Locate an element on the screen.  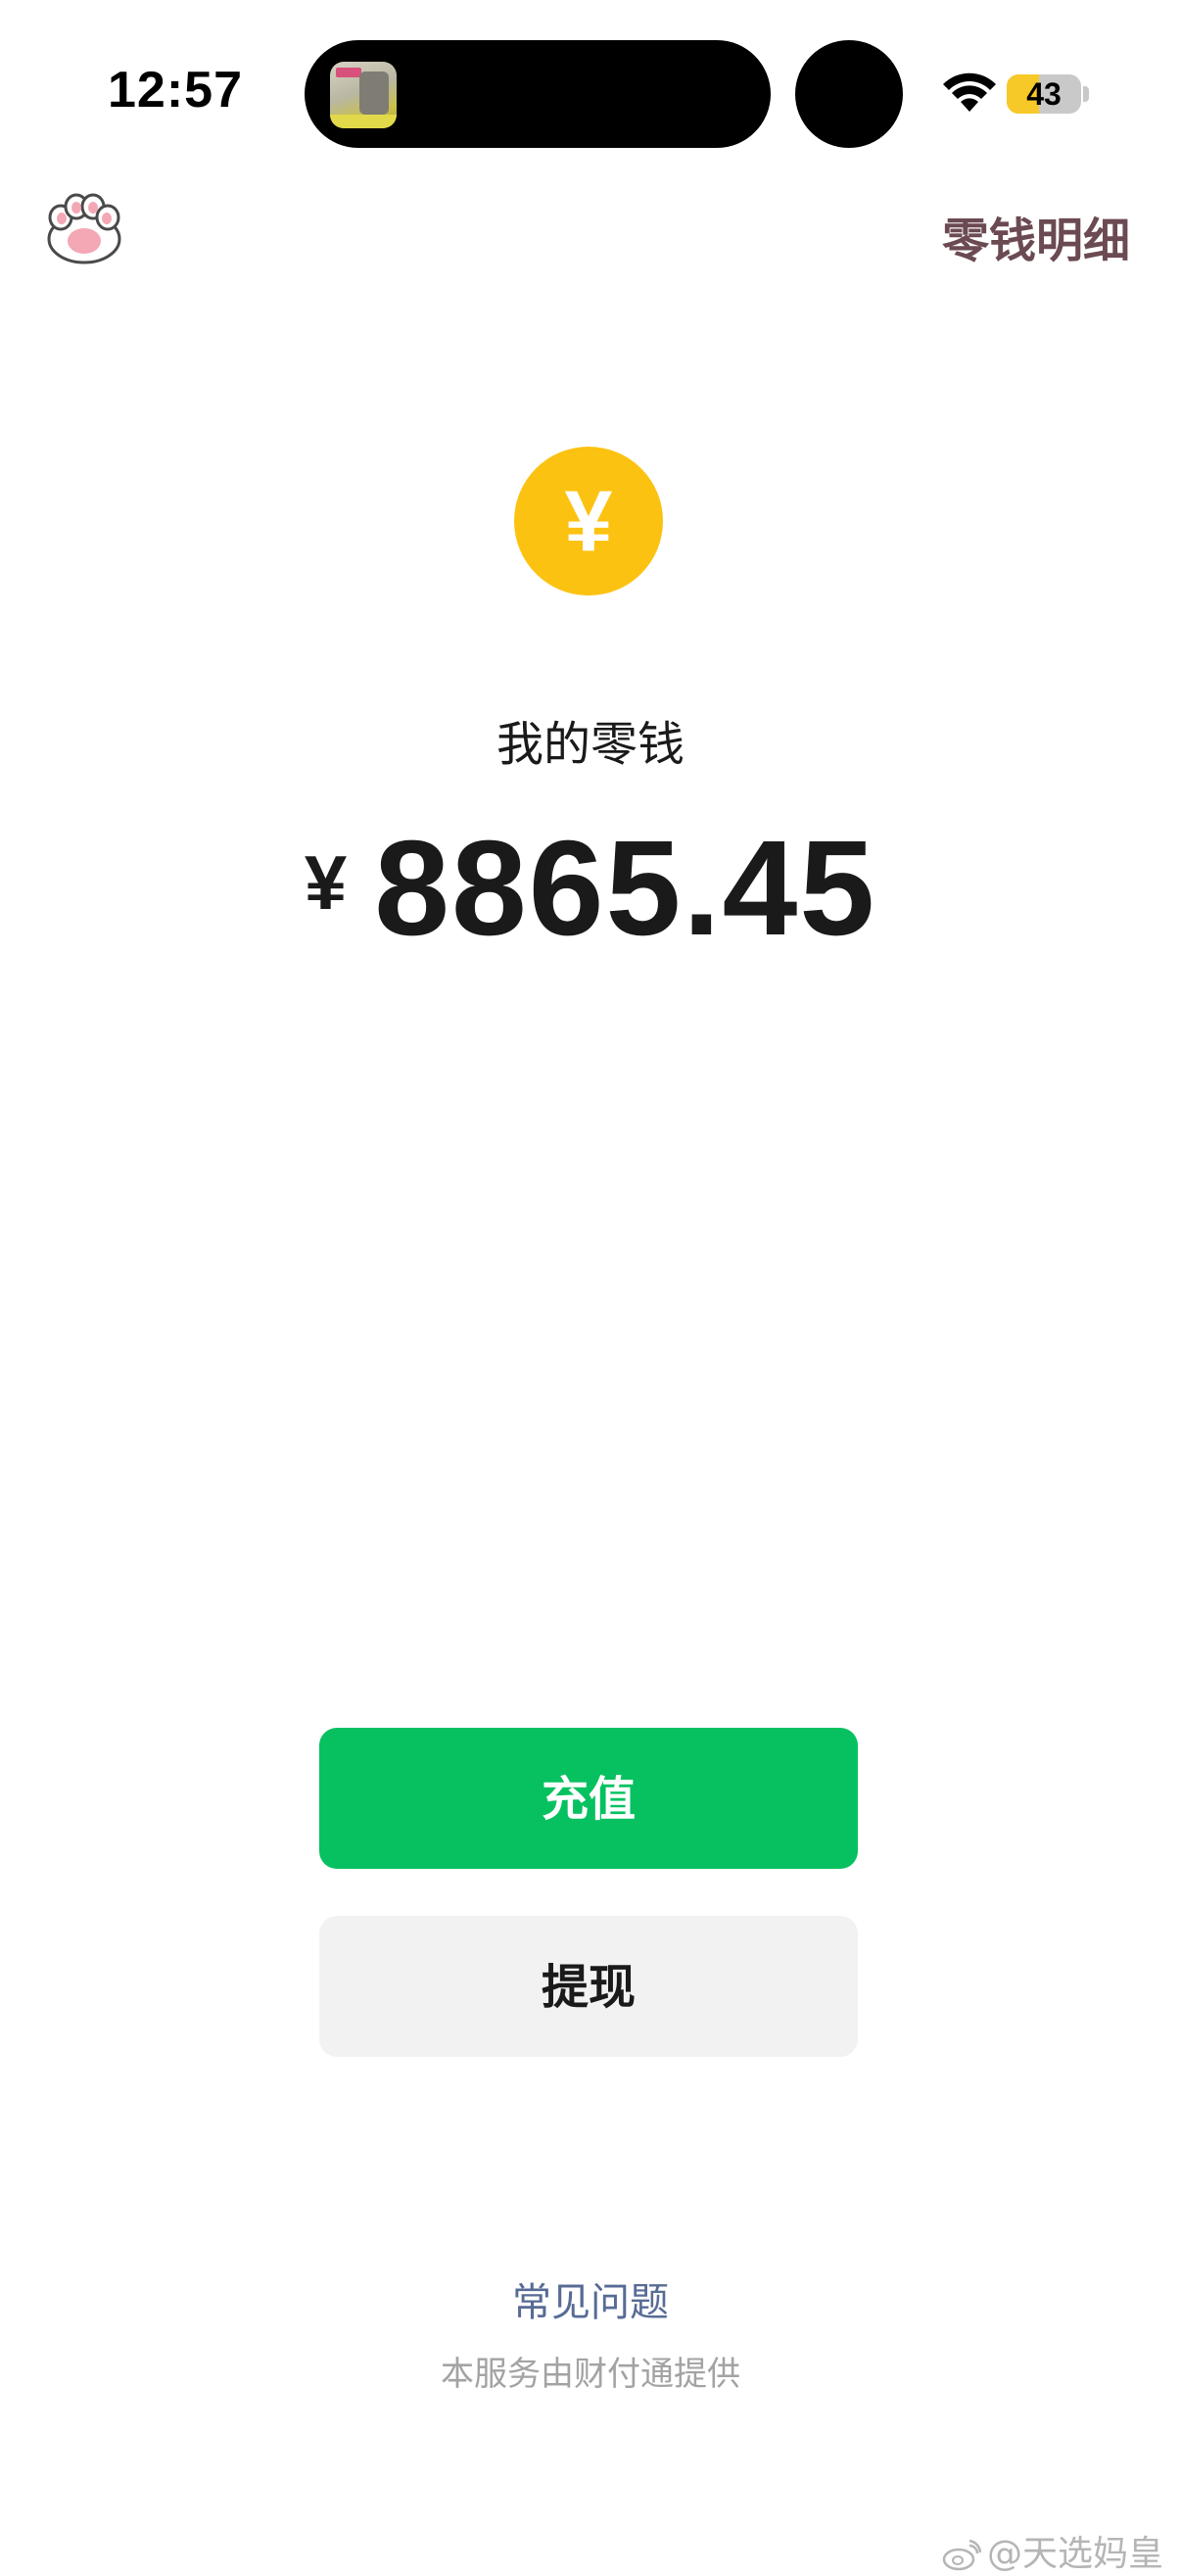
back-button is located at coordinates (84, 229).